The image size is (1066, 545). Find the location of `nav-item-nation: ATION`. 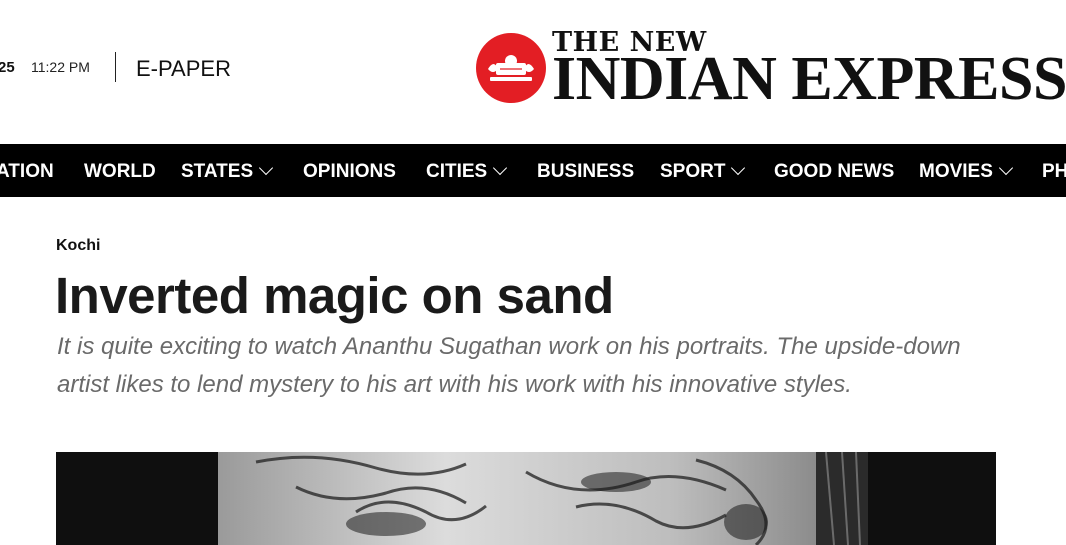

nav-item-nation: ATION is located at coordinates (27, 170).